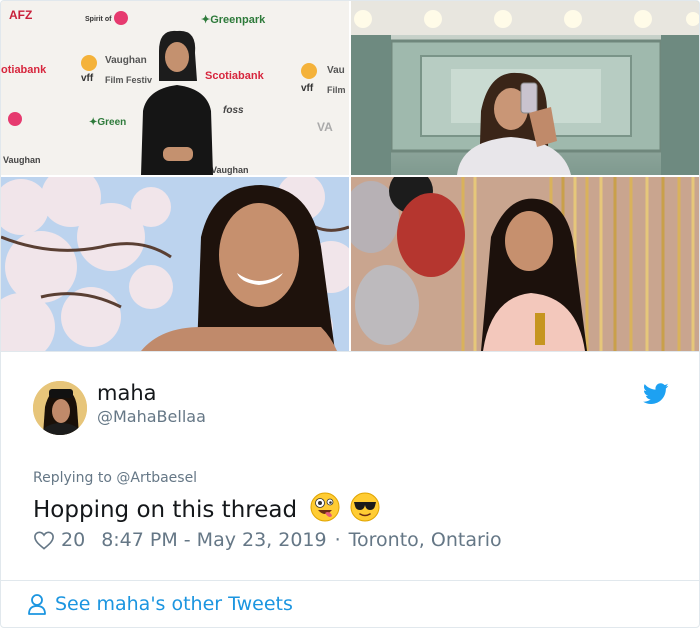 Image resolution: width=700 pixels, height=628 pixels. What do you see at coordinates (233, 110) in the screenshot?
I see `svg-text: foss` at bounding box center [233, 110].